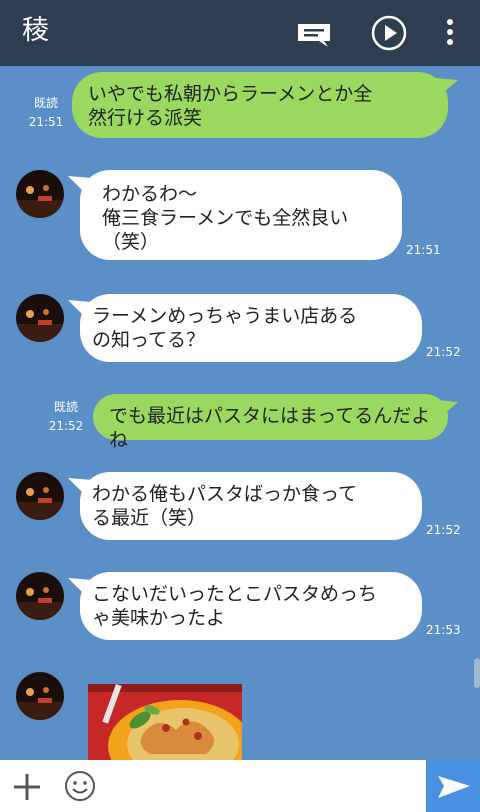  I want to click on message-meta: 既読 21:51, so click(46, 113).